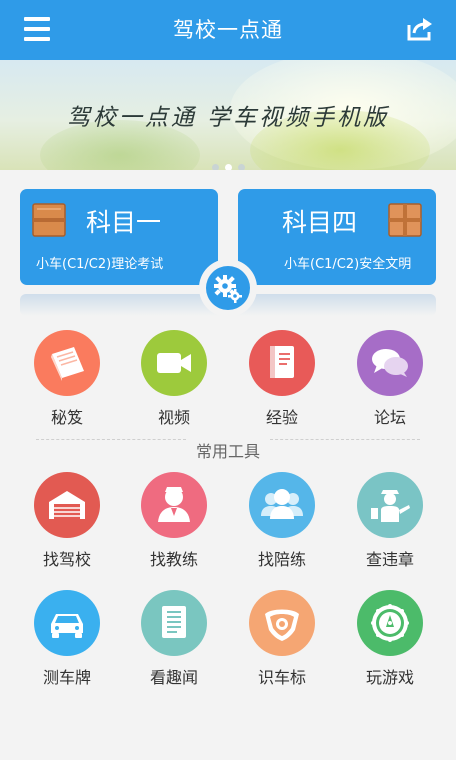  What do you see at coordinates (420, 29) in the screenshot?
I see `share-icon` at bounding box center [420, 29].